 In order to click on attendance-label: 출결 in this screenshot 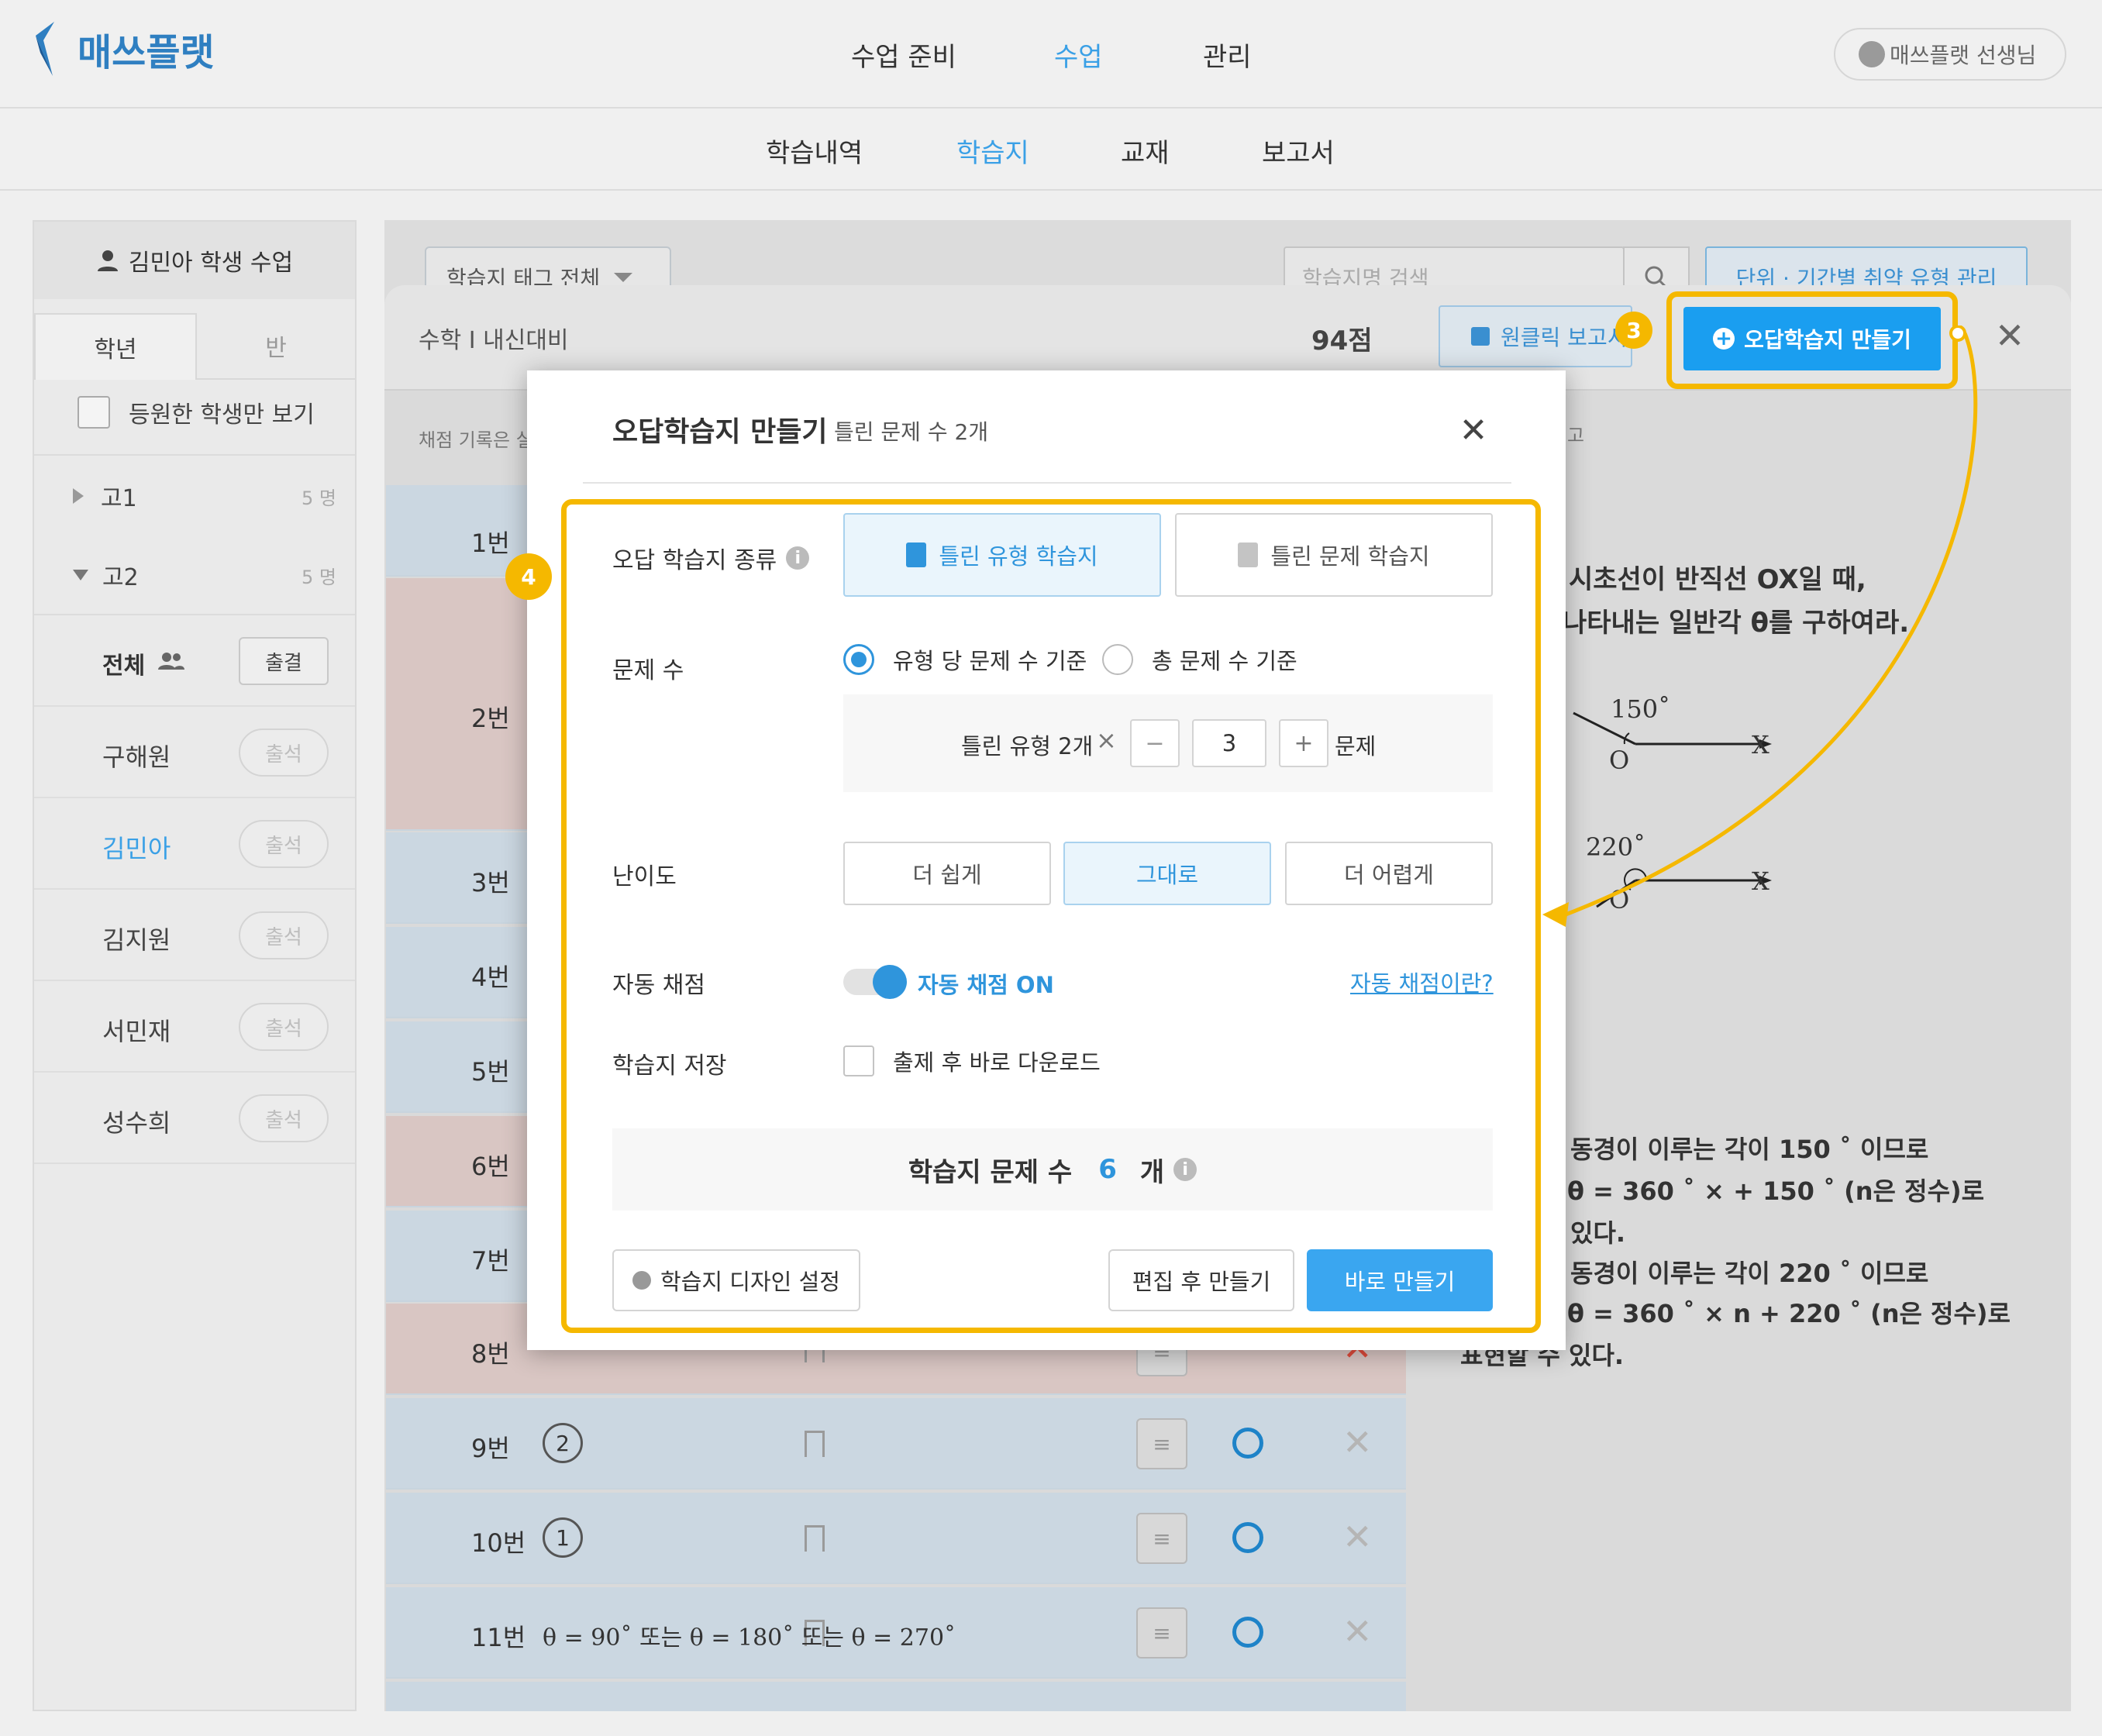, I will do `click(283, 663)`.